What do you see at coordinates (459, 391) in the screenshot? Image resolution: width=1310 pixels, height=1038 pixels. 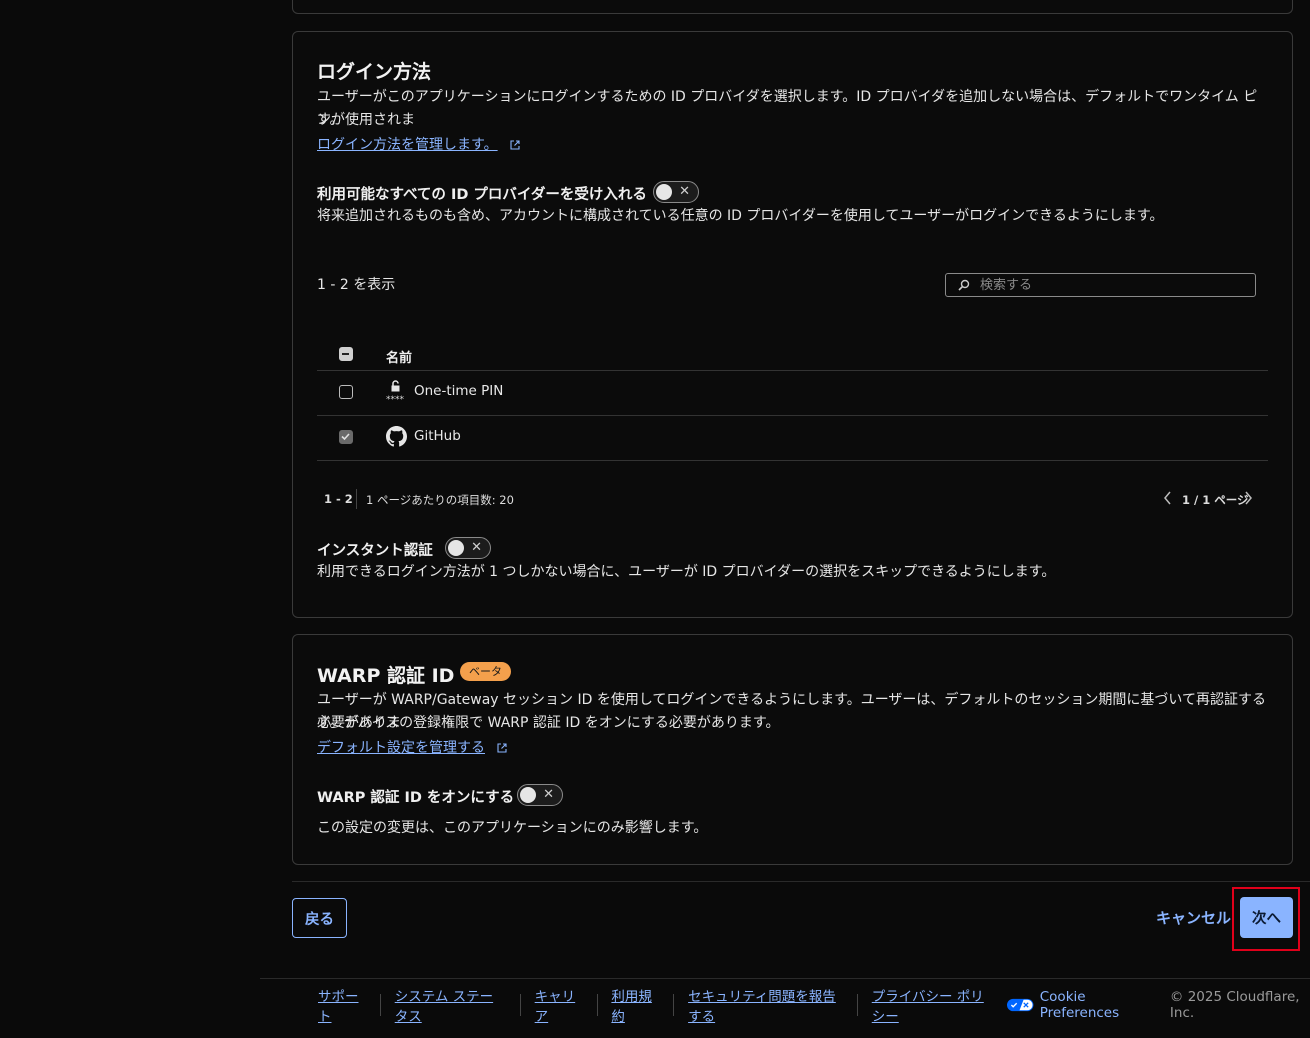 I see `row-name-one-time-pin: One-time PIN` at bounding box center [459, 391].